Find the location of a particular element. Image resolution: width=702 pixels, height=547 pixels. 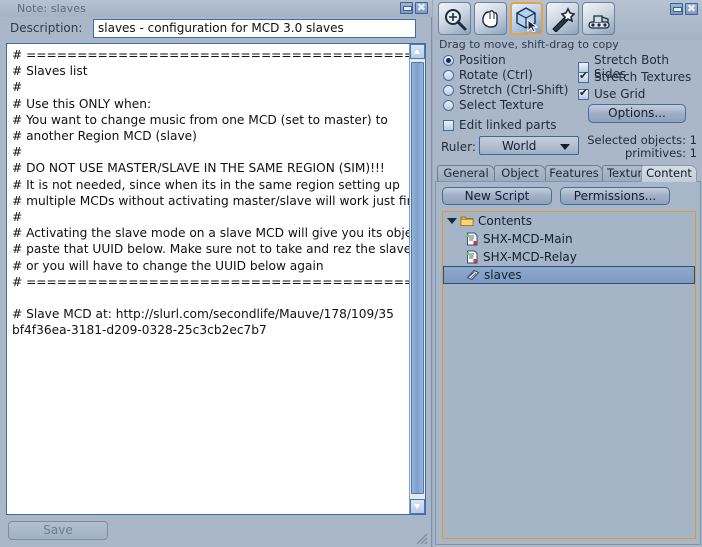

primitives-count: primitives: 1 is located at coordinates (660, 153).